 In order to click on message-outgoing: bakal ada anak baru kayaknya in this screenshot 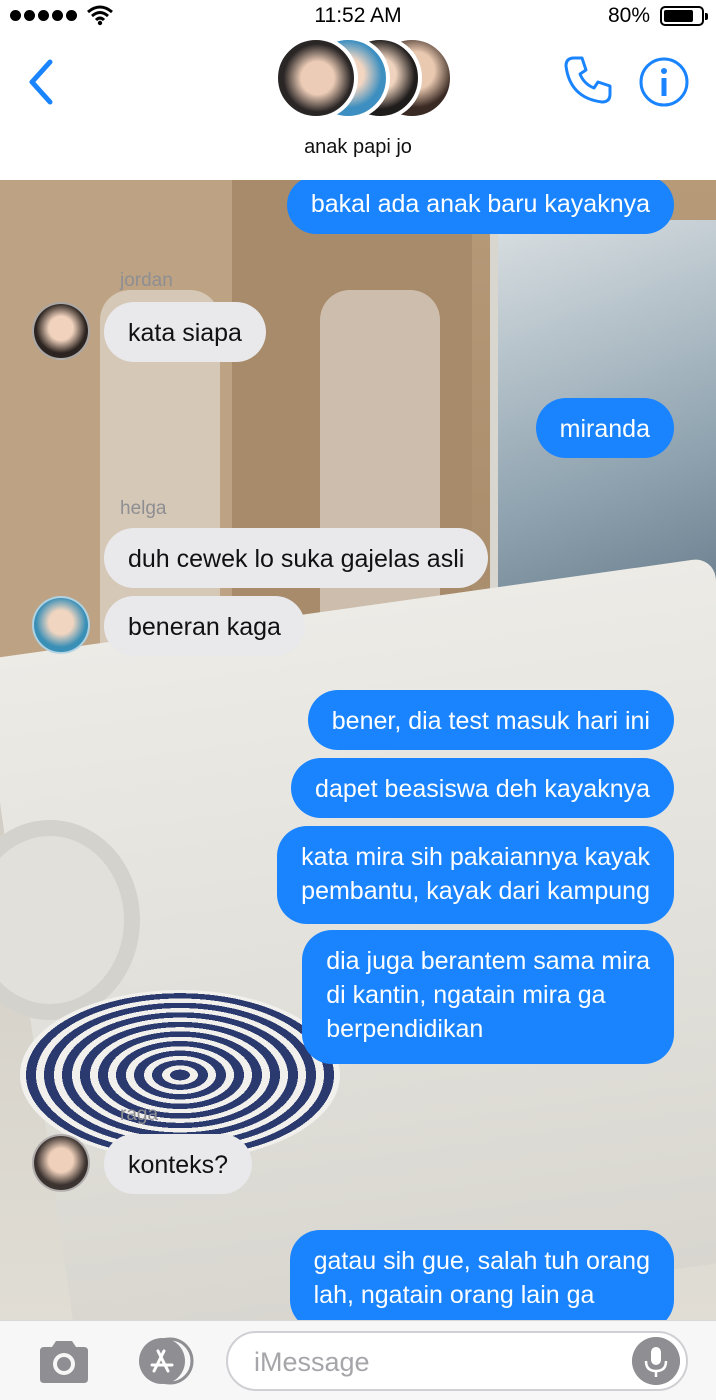, I will do `click(454, 205)`.